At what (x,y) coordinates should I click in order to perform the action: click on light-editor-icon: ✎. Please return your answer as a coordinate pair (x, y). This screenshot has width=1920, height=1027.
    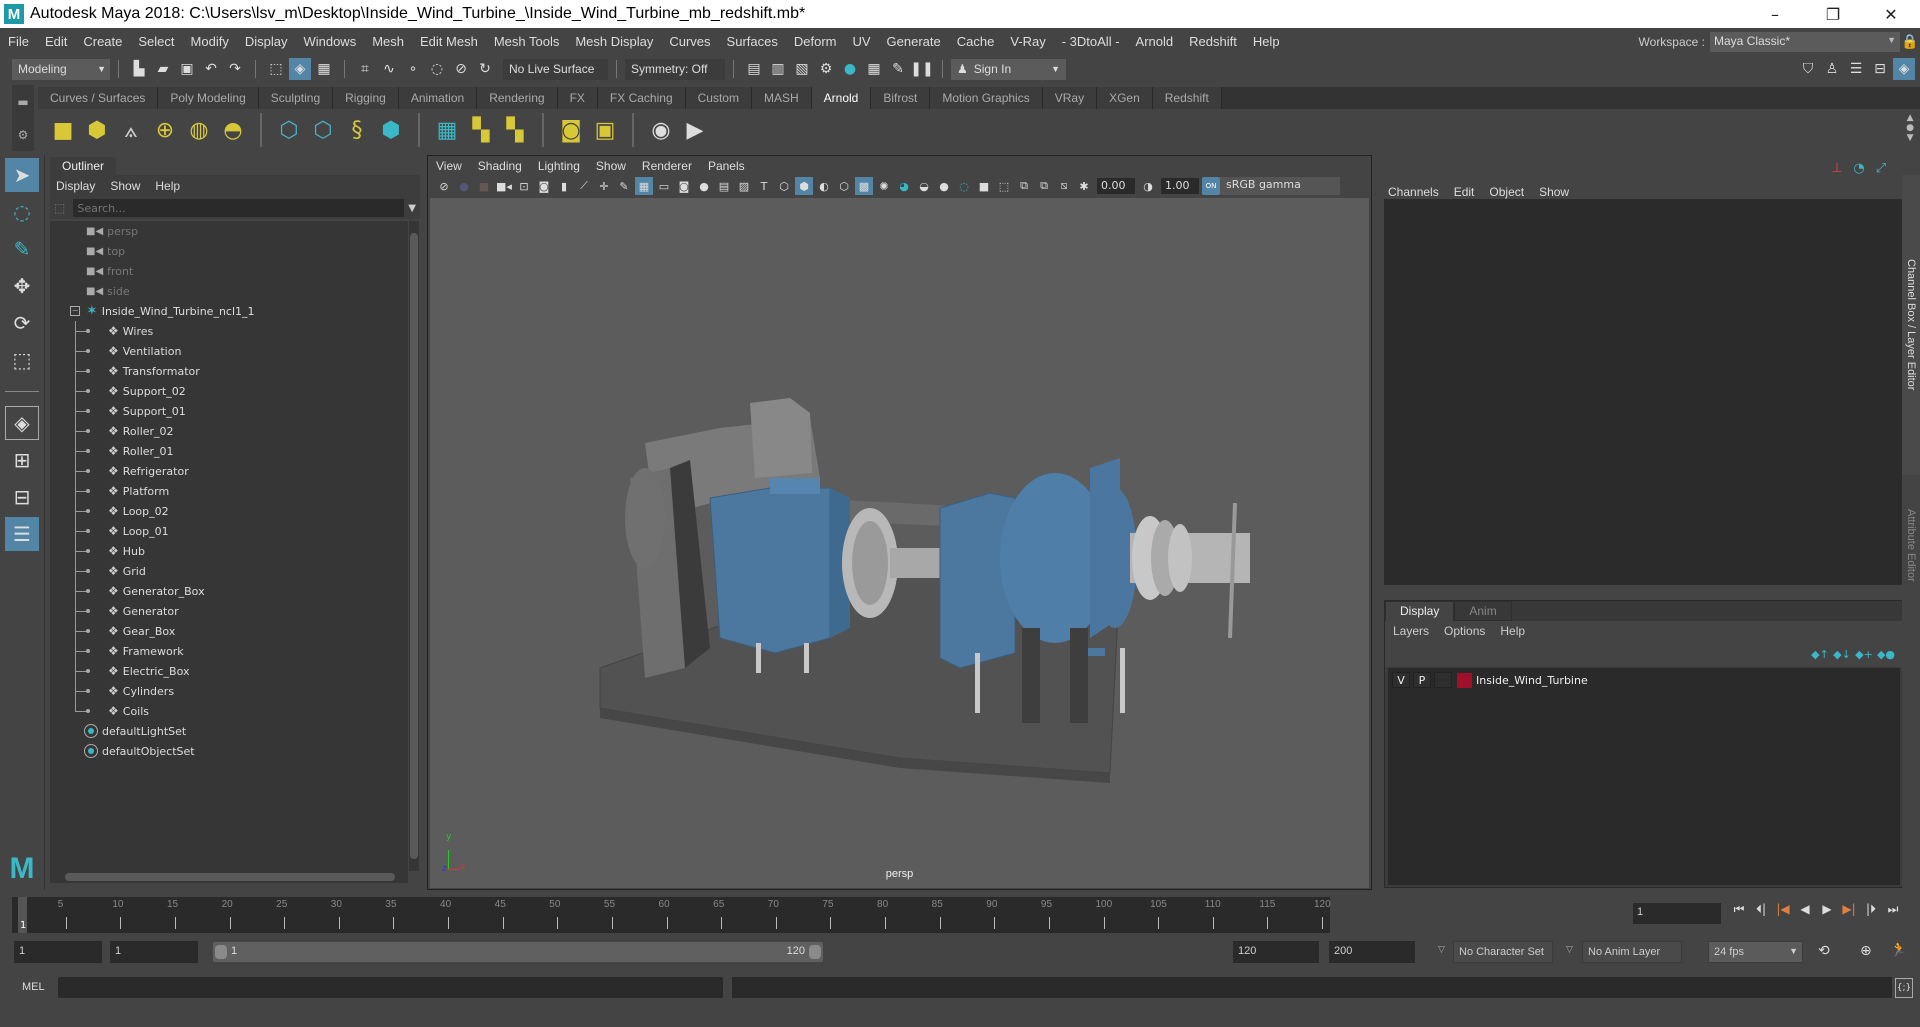
    Looking at the image, I should click on (898, 69).